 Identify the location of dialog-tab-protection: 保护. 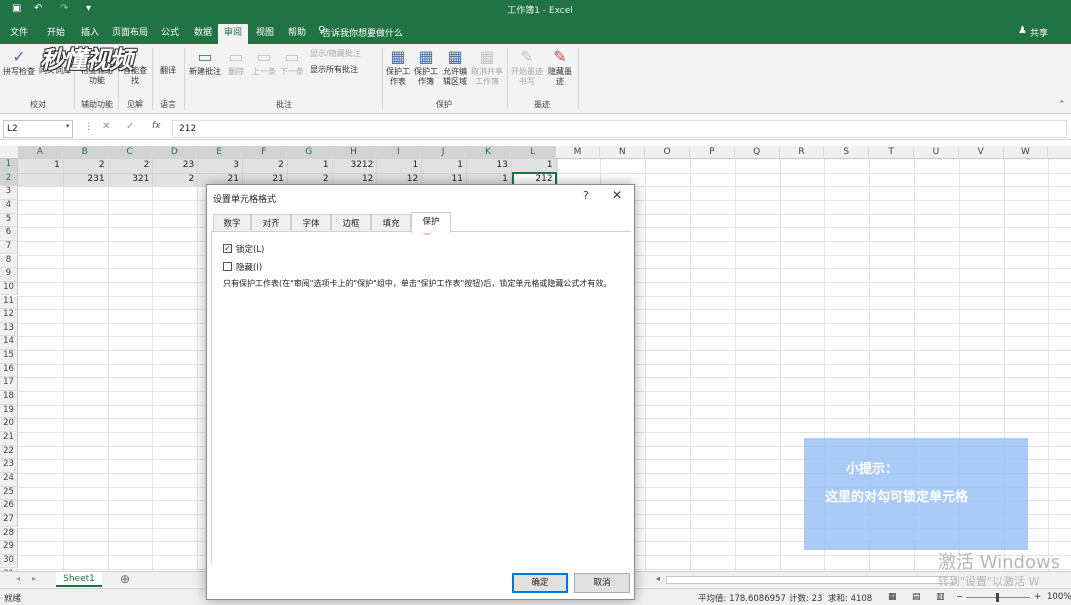
(431, 222).